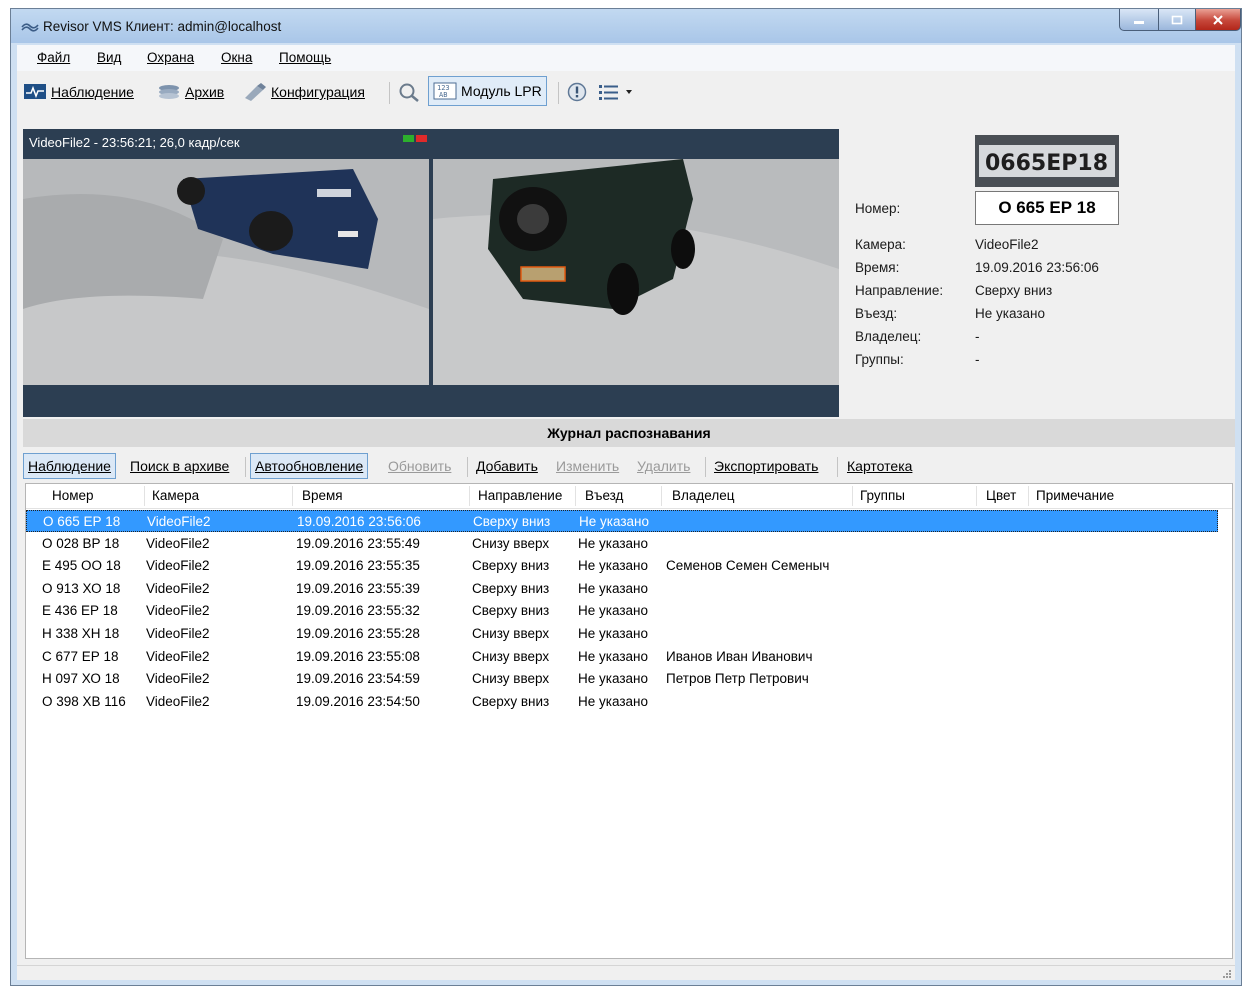 This screenshot has width=1245, height=988. Describe the element at coordinates (703, 495) in the screenshot. I see `col-header-owner: Владелец` at that location.